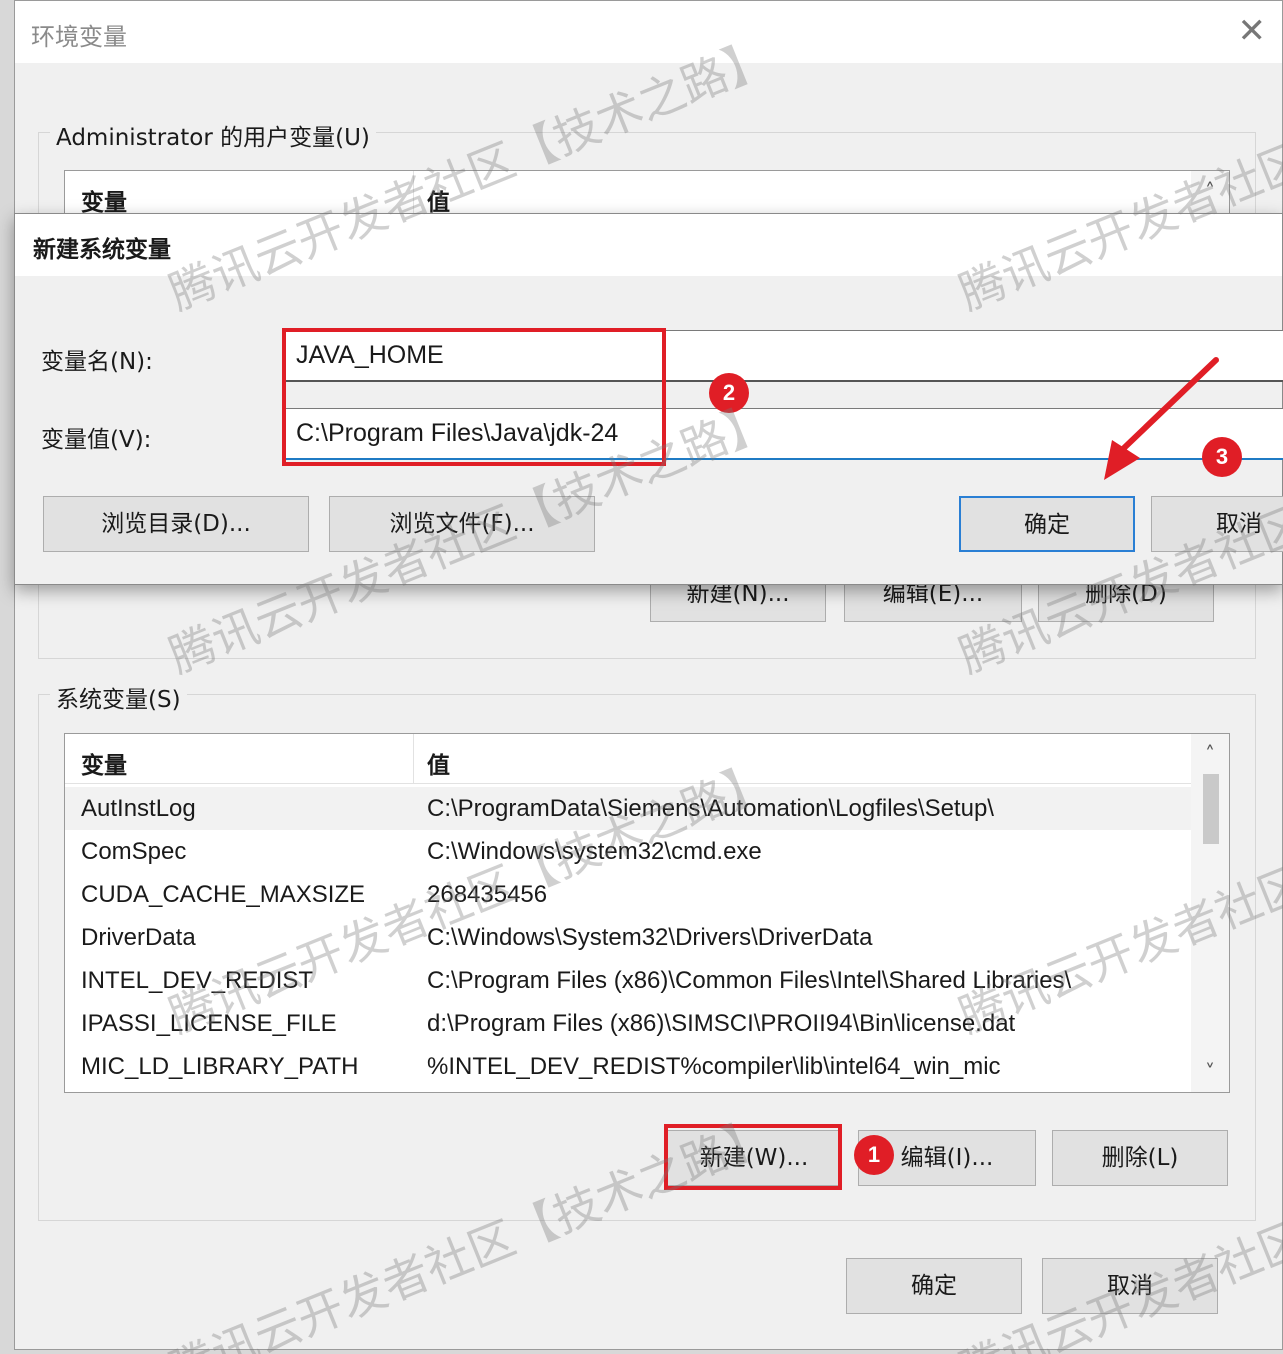  Describe the element at coordinates (648, 32) in the screenshot. I see `window-titlebar: 环境变量 ✕` at that location.